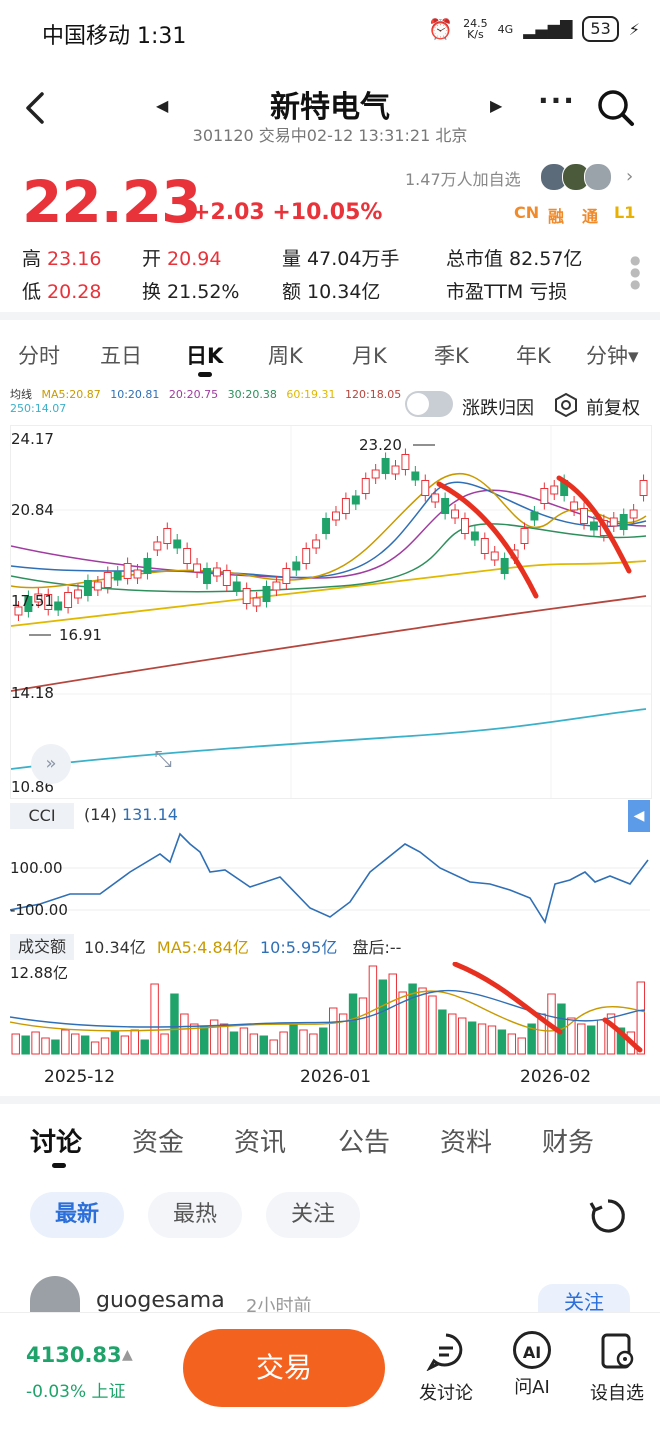  I want to click on stat-low: 低 20.28, so click(62, 292).